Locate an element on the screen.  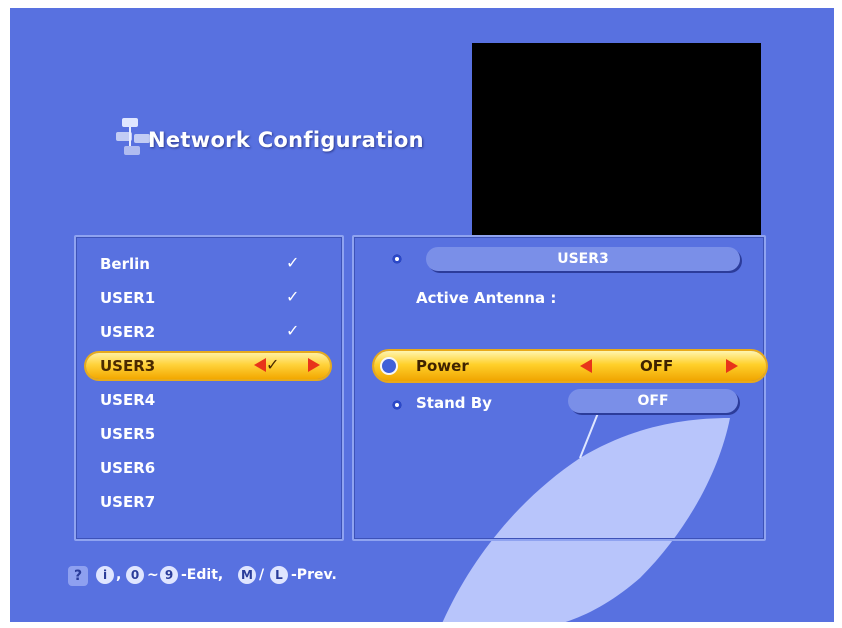
help-icon: ? is located at coordinates (78, 576).